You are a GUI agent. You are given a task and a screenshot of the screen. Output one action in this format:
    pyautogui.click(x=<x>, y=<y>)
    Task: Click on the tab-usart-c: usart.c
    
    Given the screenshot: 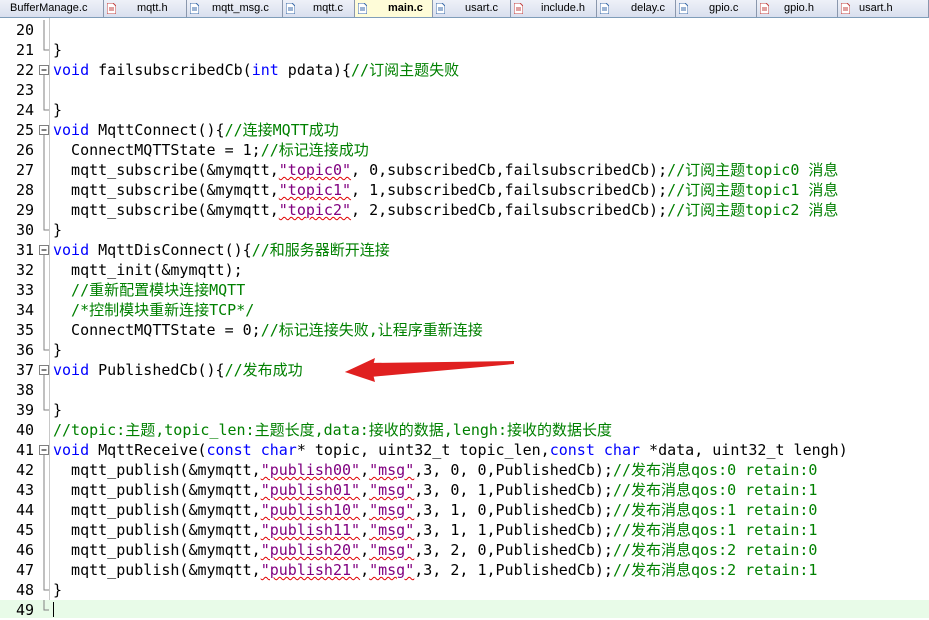 What is the action you would take?
    pyautogui.click(x=472, y=8)
    